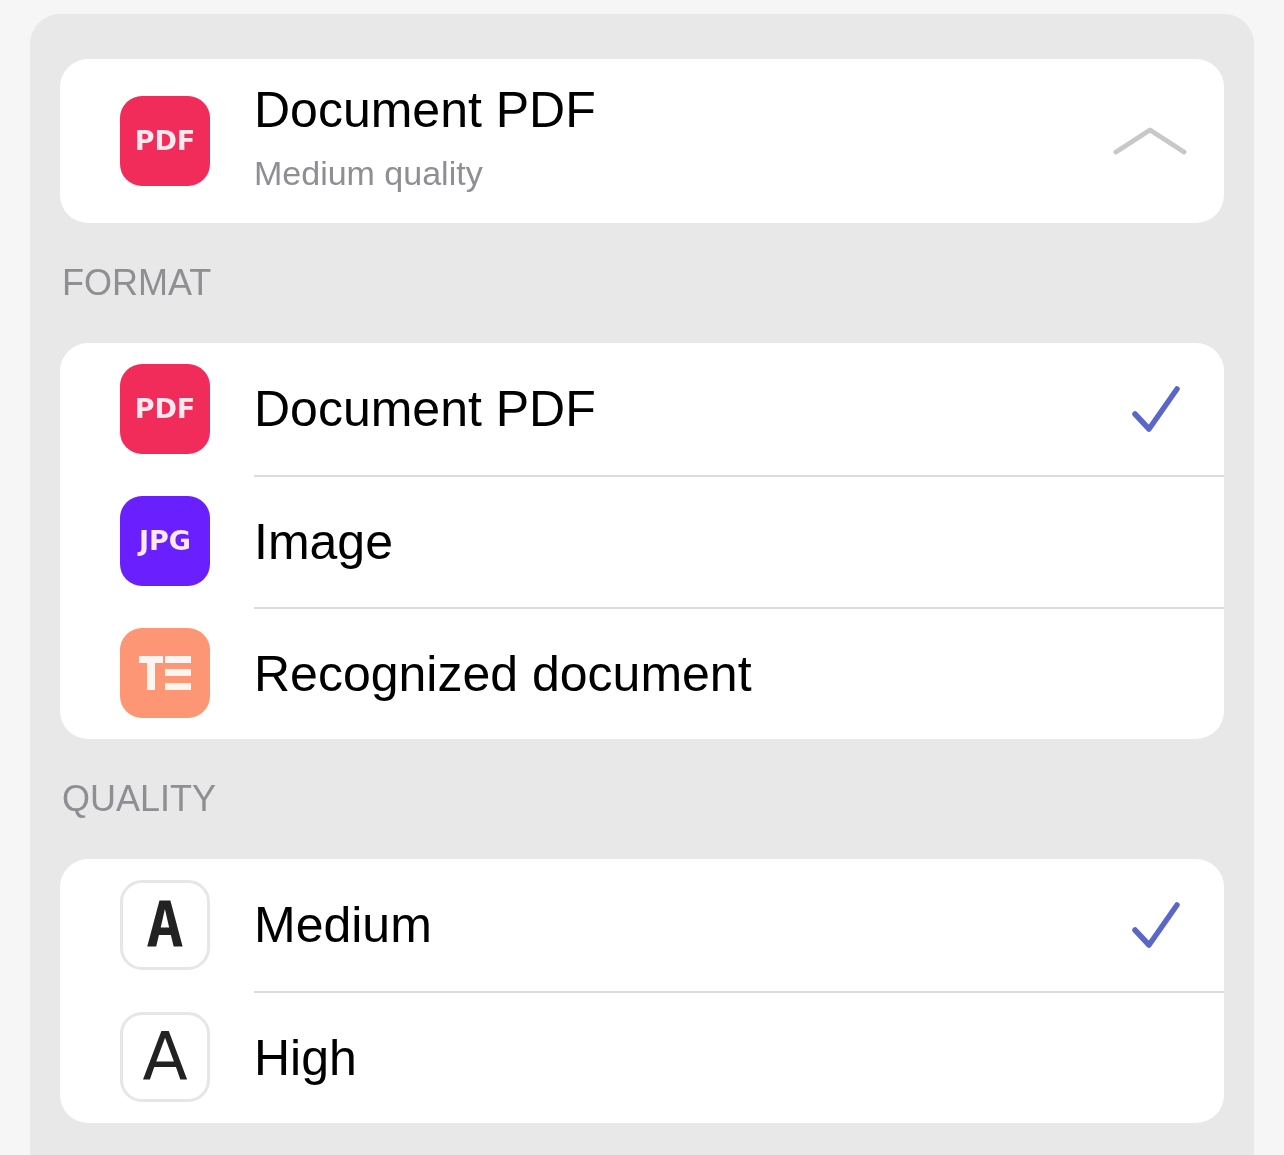 This screenshot has height=1155, width=1284. I want to click on option-label: Recognized document, so click(503, 674).